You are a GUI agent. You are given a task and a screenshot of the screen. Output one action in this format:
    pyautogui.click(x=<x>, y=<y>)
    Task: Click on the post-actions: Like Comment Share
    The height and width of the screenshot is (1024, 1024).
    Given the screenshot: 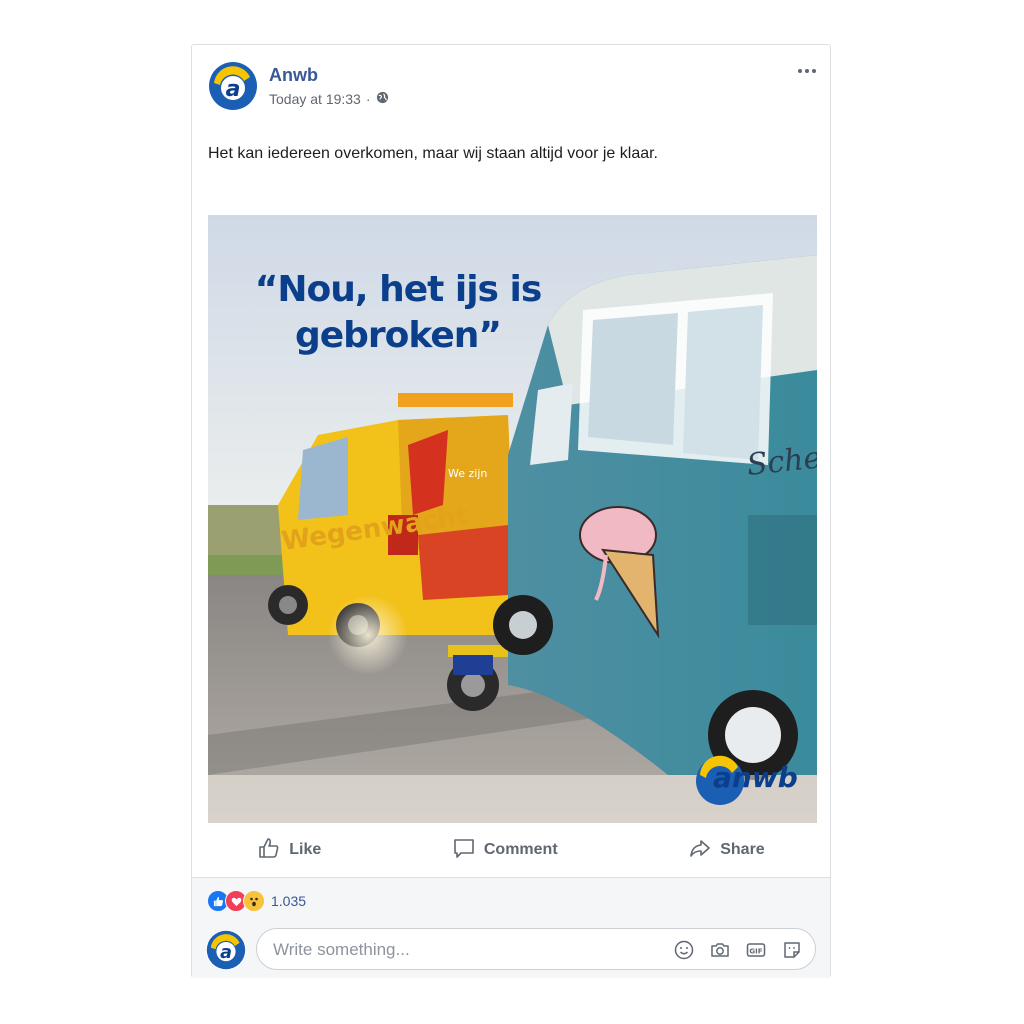 What is the action you would take?
    pyautogui.click(x=511, y=850)
    